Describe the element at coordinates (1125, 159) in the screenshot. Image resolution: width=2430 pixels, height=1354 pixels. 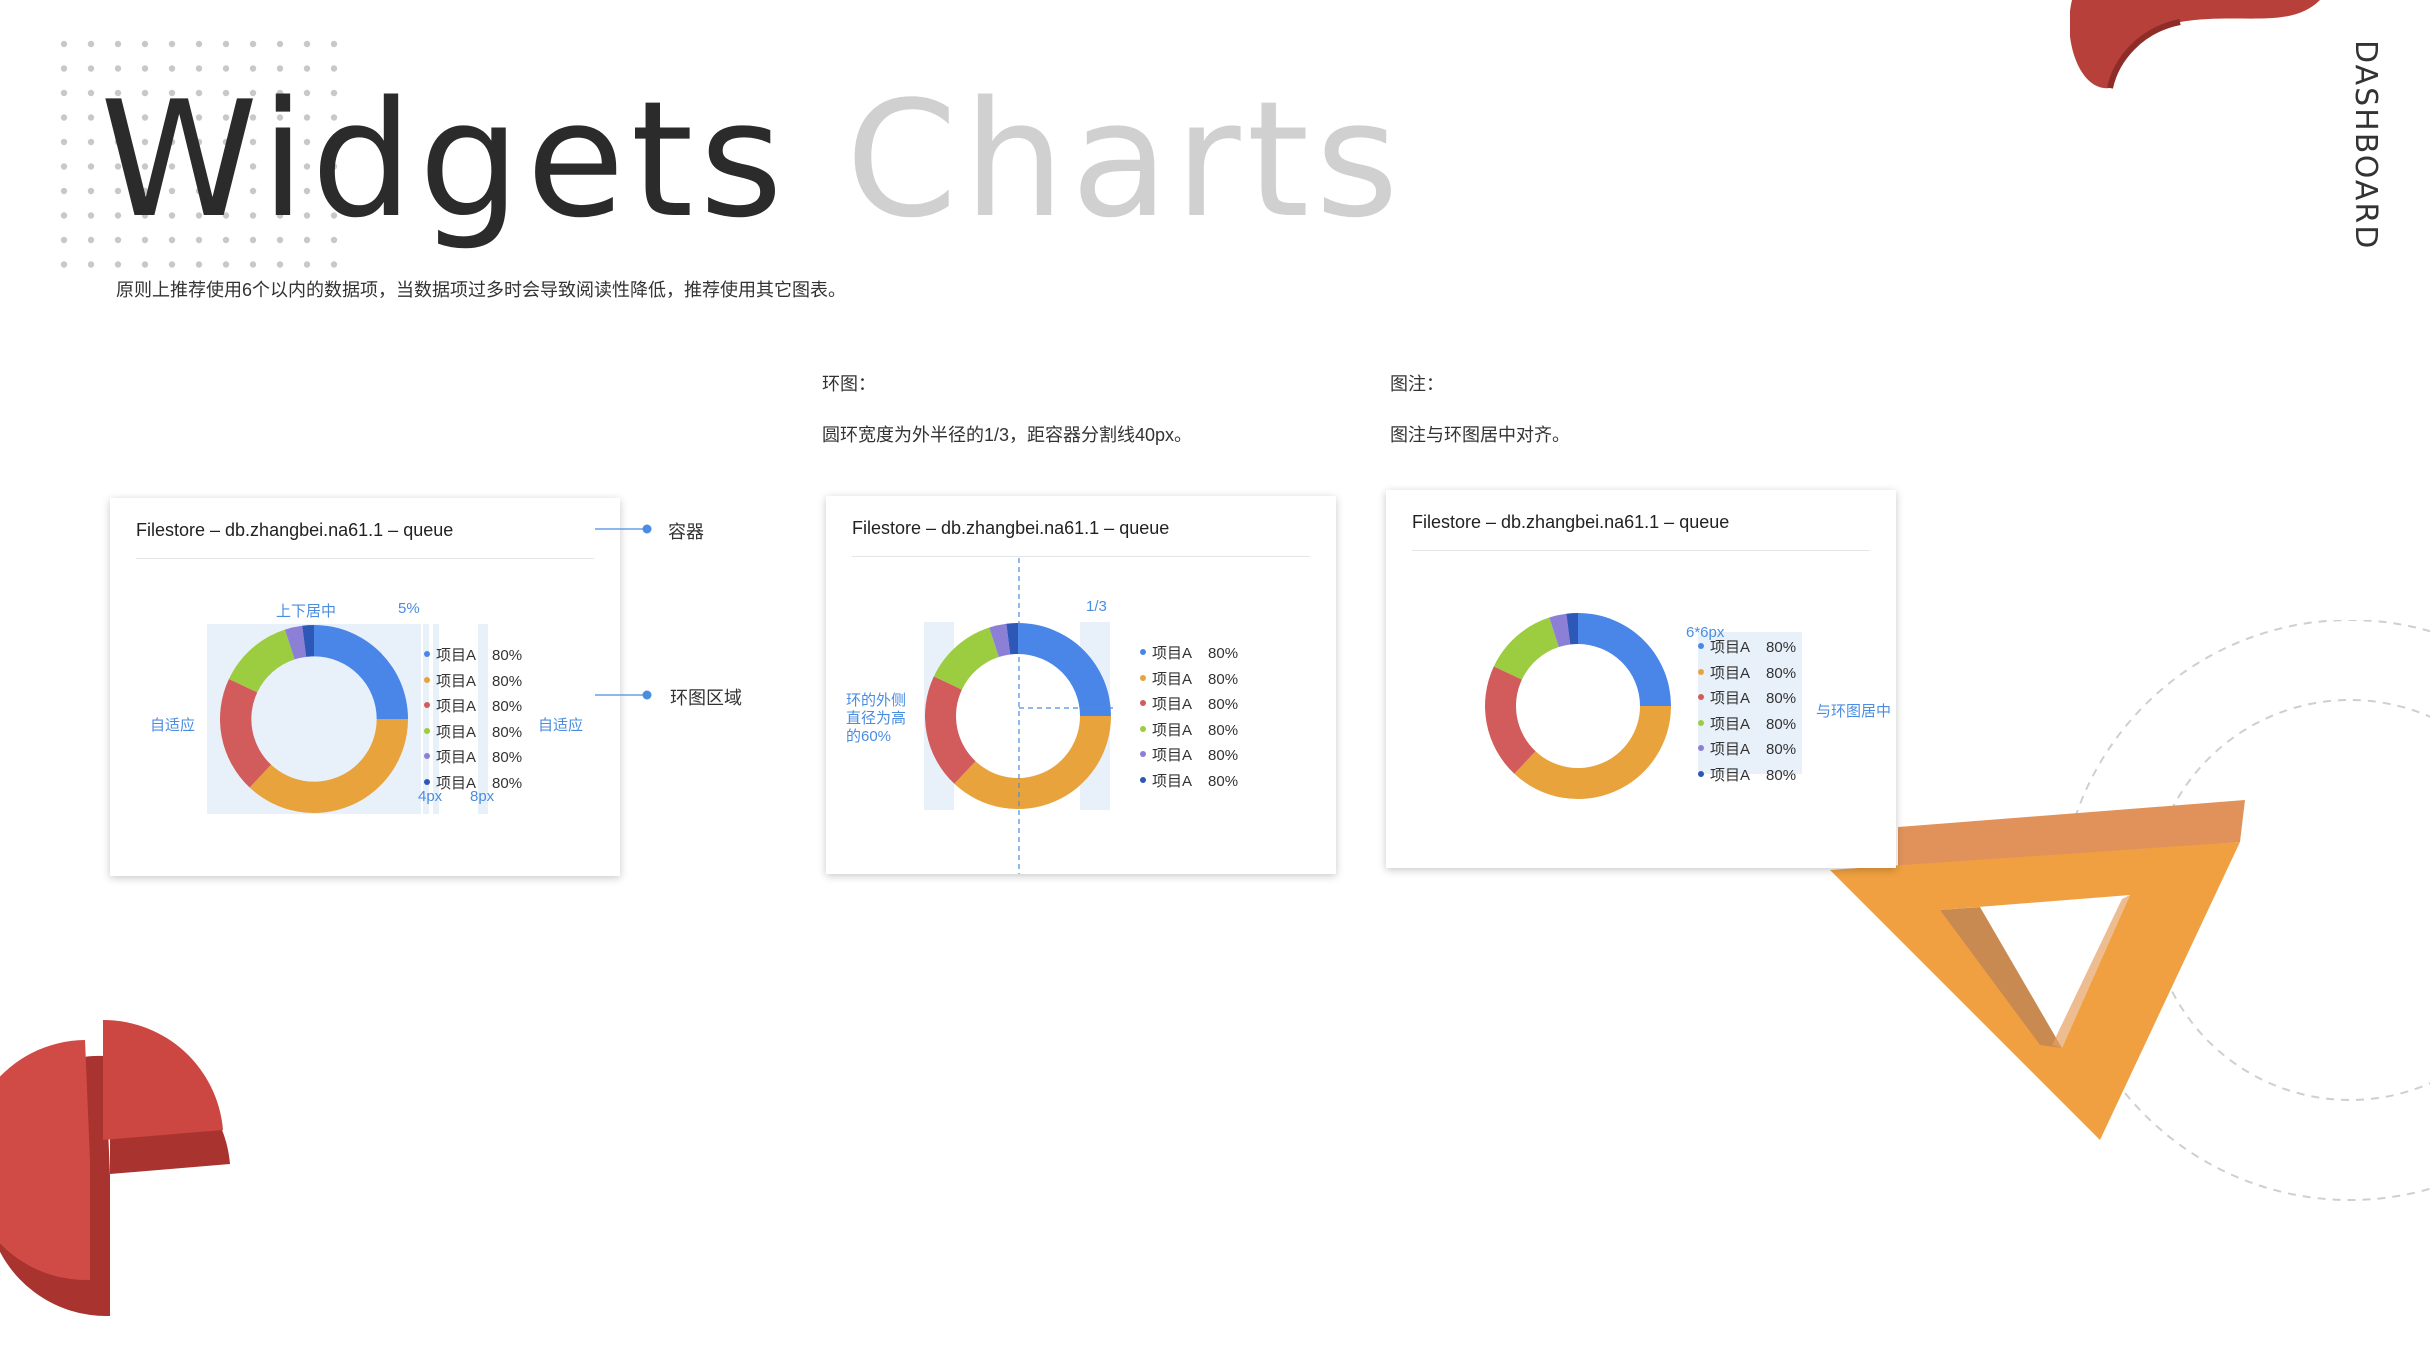
I see `title-charts: Charts` at that location.